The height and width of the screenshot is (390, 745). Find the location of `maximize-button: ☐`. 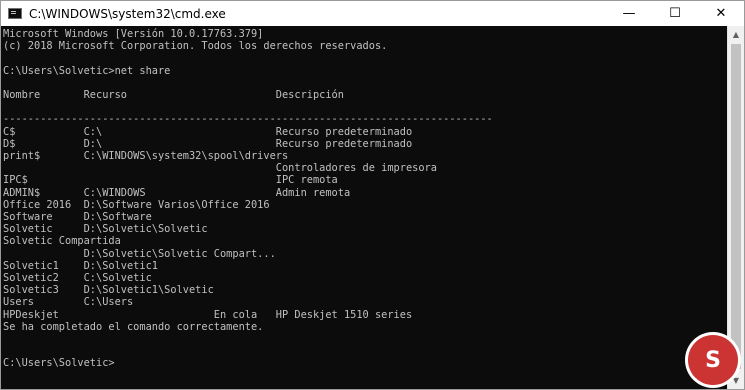

maximize-button: ☐ is located at coordinates (675, 13).